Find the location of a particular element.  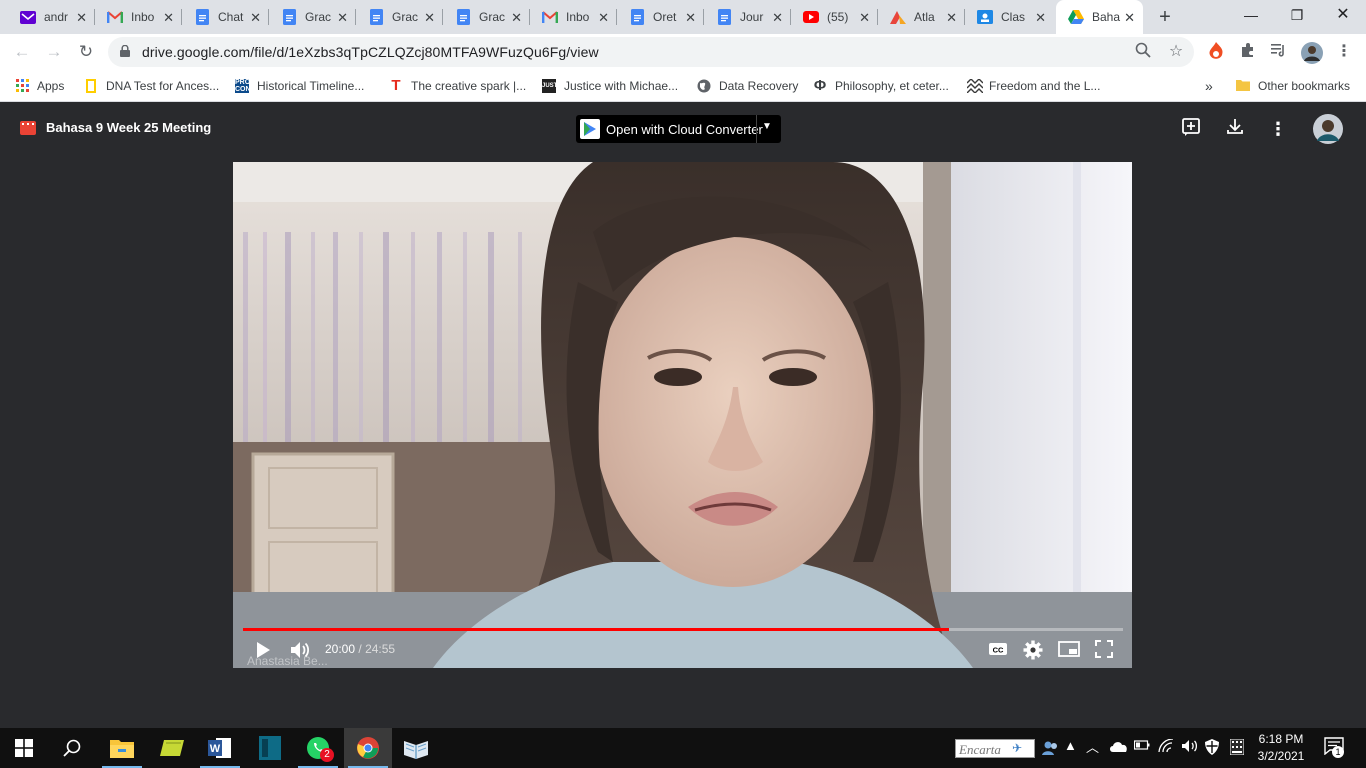

onedrive-cloud-icon is located at coordinates (1119, 747).